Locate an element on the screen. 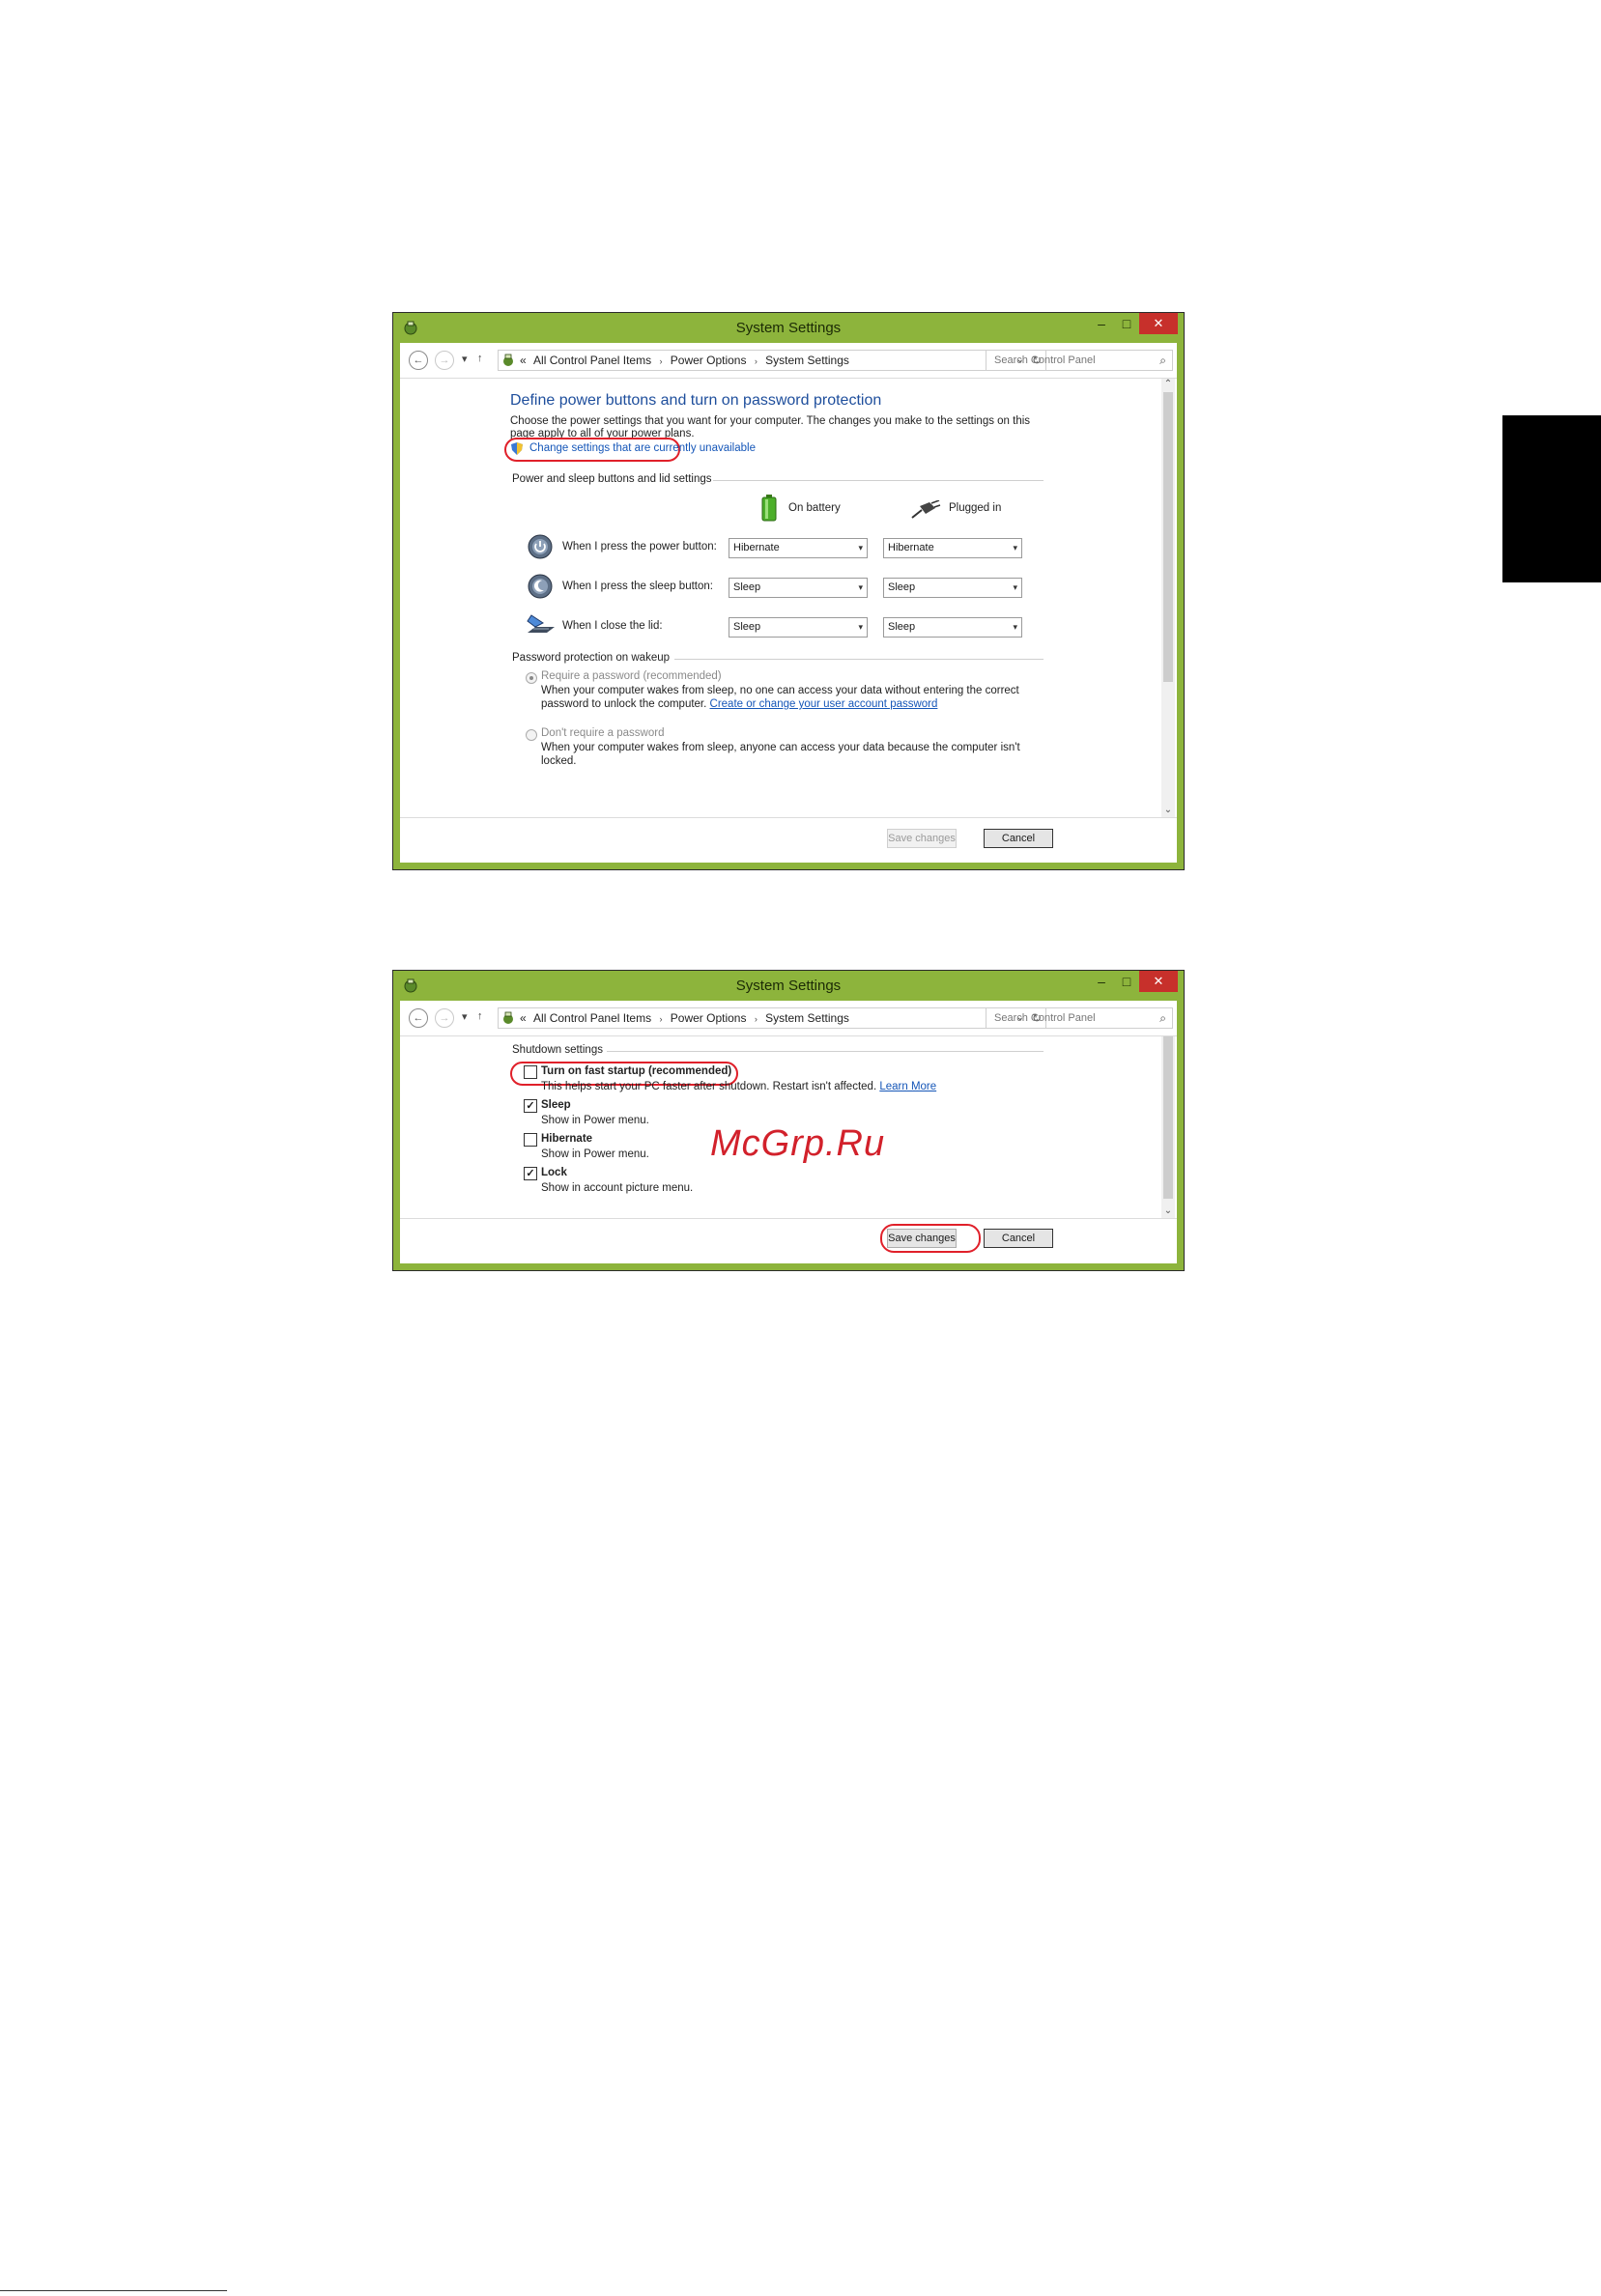 Image resolution: width=1601 pixels, height=2296 pixels. hibernate-checkbox is located at coordinates (530, 1140).